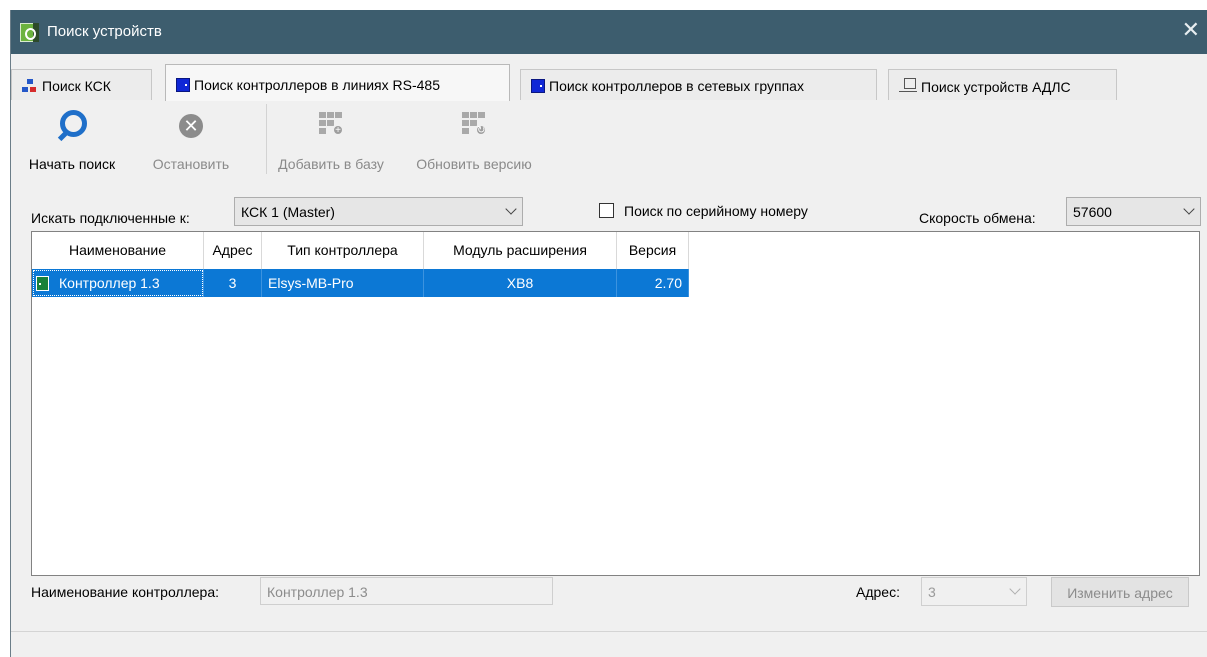  Describe the element at coordinates (609, 32) in the screenshot. I see `title-bar: Поиск устройств ✕` at that location.